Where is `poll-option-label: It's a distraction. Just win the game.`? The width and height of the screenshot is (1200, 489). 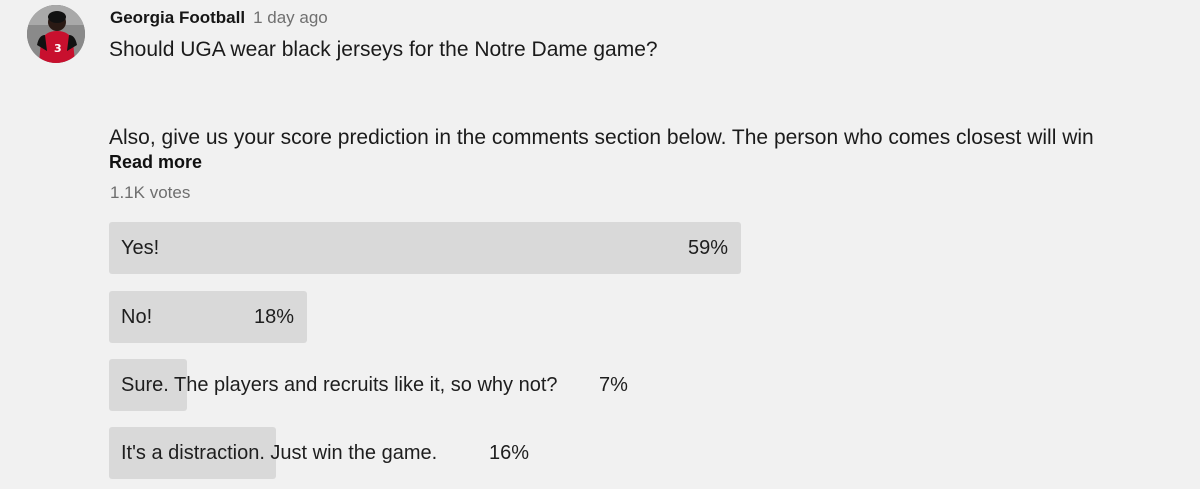 poll-option-label: It's a distraction. Just win the game. is located at coordinates (279, 453).